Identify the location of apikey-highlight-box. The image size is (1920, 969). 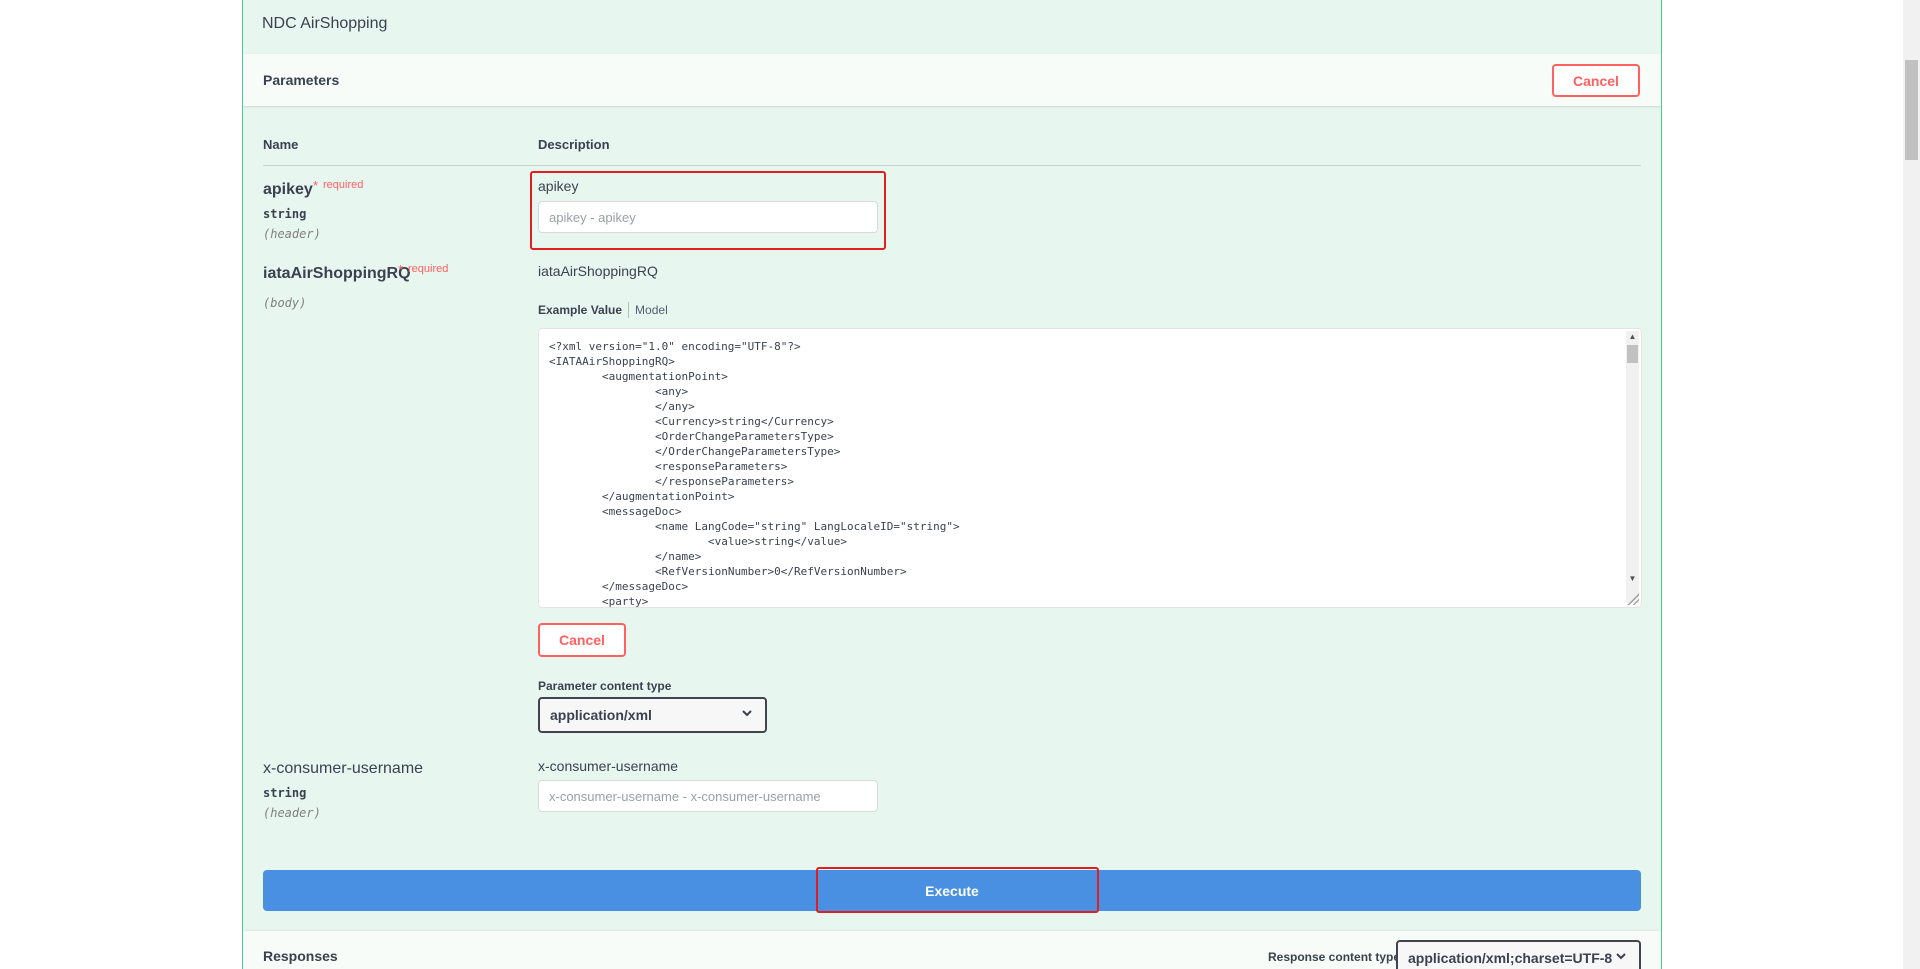
(708, 210).